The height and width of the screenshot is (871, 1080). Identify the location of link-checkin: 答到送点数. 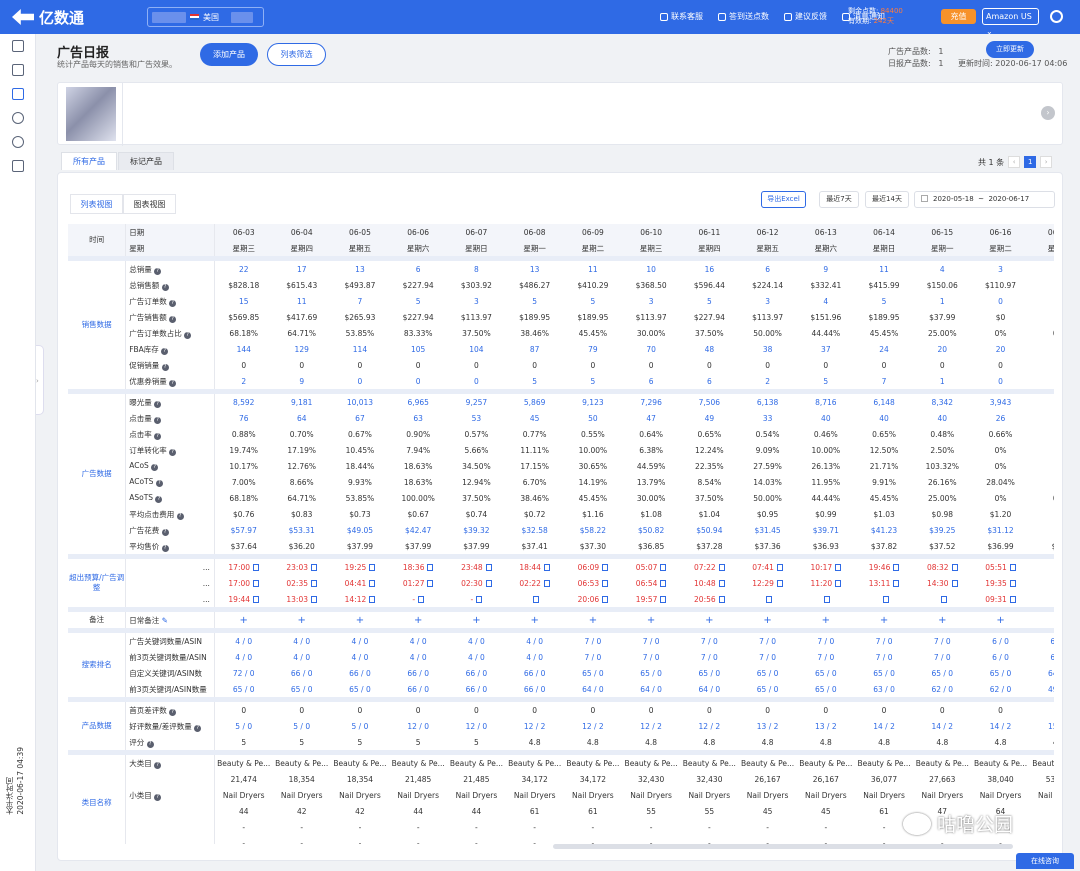
(743, 16).